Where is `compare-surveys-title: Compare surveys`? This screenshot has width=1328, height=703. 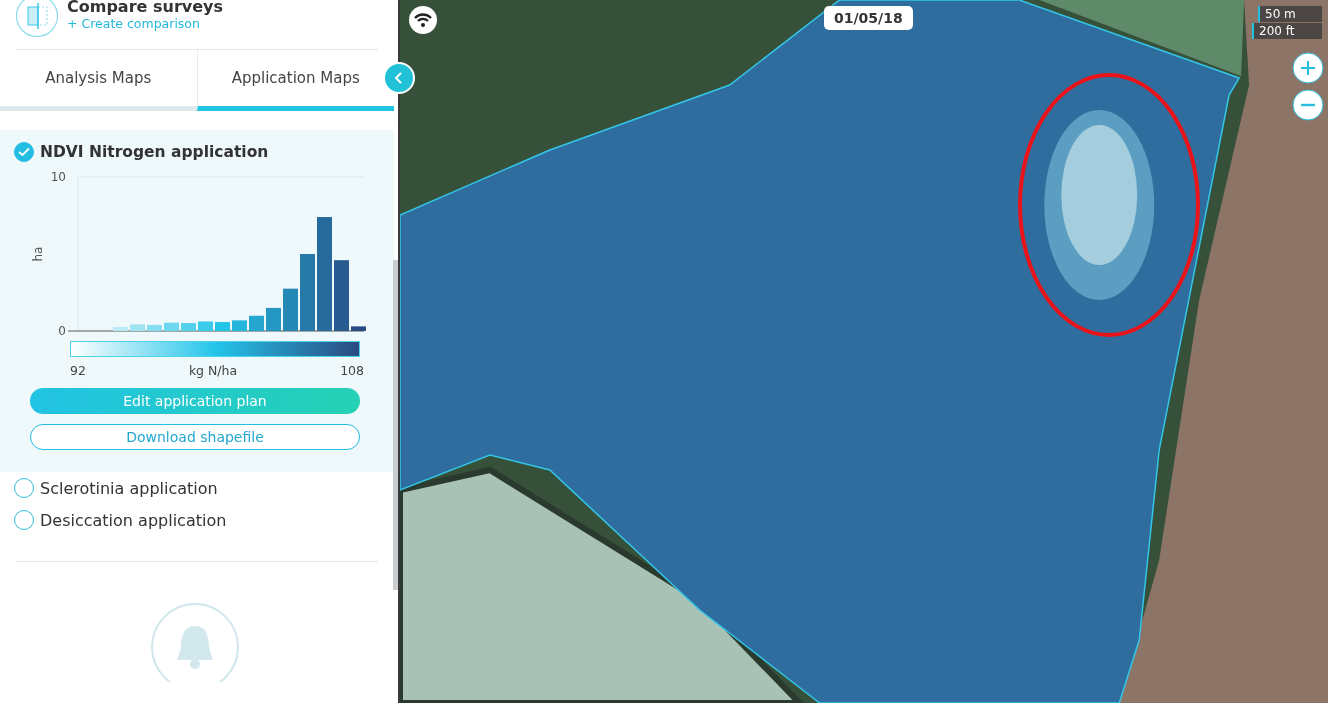 compare-surveys-title: Compare surveys is located at coordinates (145, 8).